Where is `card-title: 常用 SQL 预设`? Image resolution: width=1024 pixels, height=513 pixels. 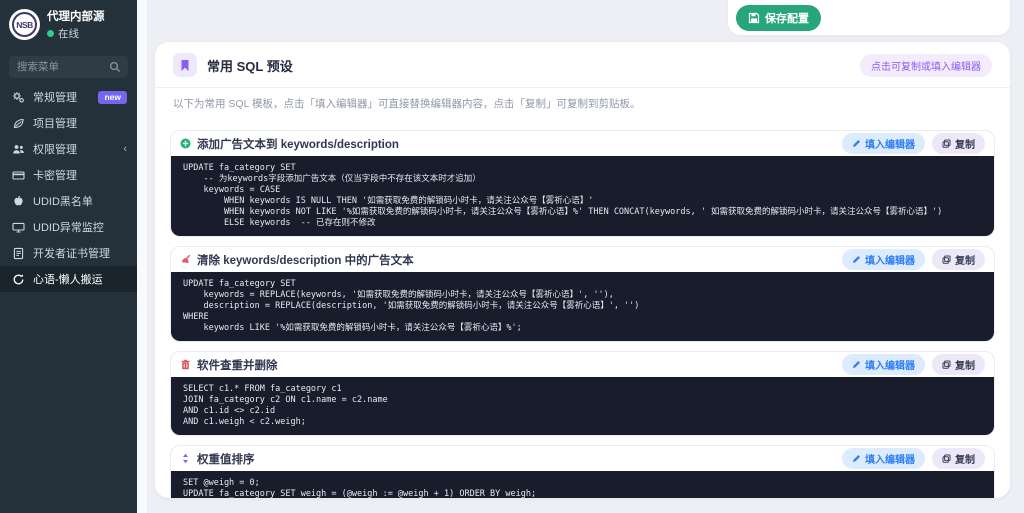 card-title: 常用 SQL 预设 is located at coordinates (250, 66).